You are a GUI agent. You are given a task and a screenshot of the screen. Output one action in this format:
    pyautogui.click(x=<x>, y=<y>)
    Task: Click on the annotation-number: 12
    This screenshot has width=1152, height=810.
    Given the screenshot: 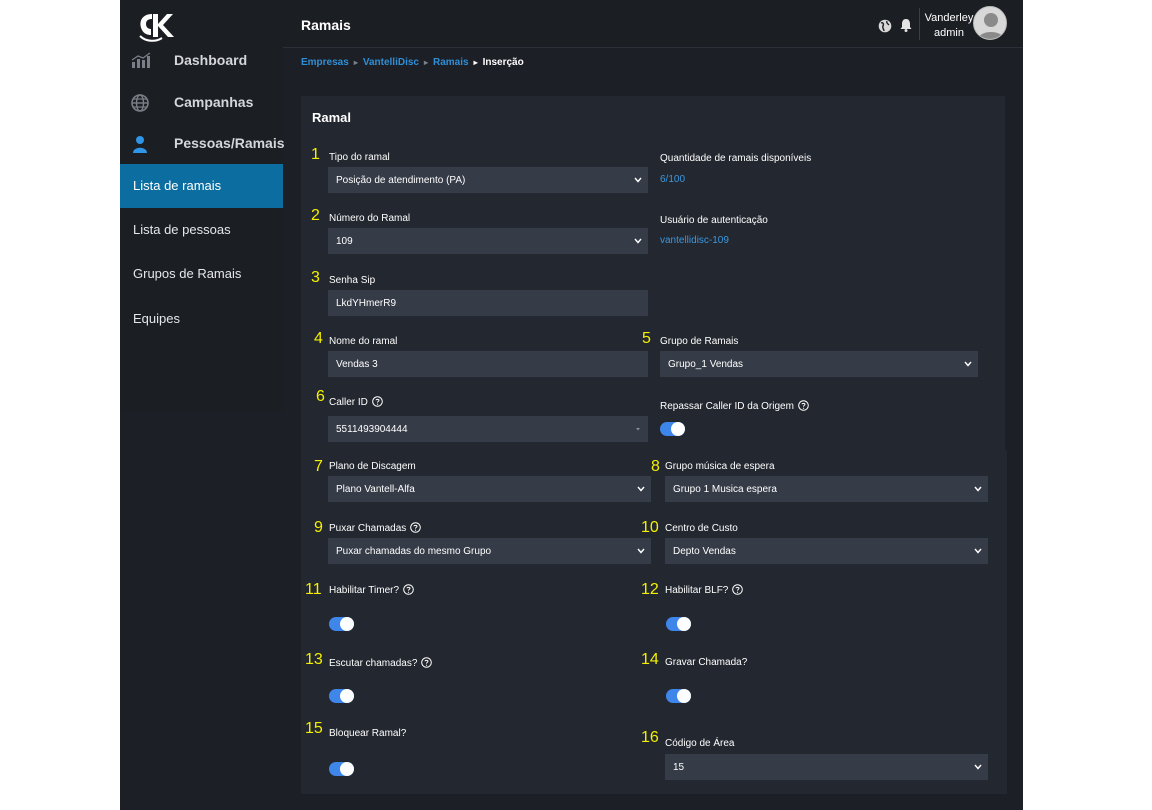 What is the action you would take?
    pyautogui.click(x=650, y=589)
    